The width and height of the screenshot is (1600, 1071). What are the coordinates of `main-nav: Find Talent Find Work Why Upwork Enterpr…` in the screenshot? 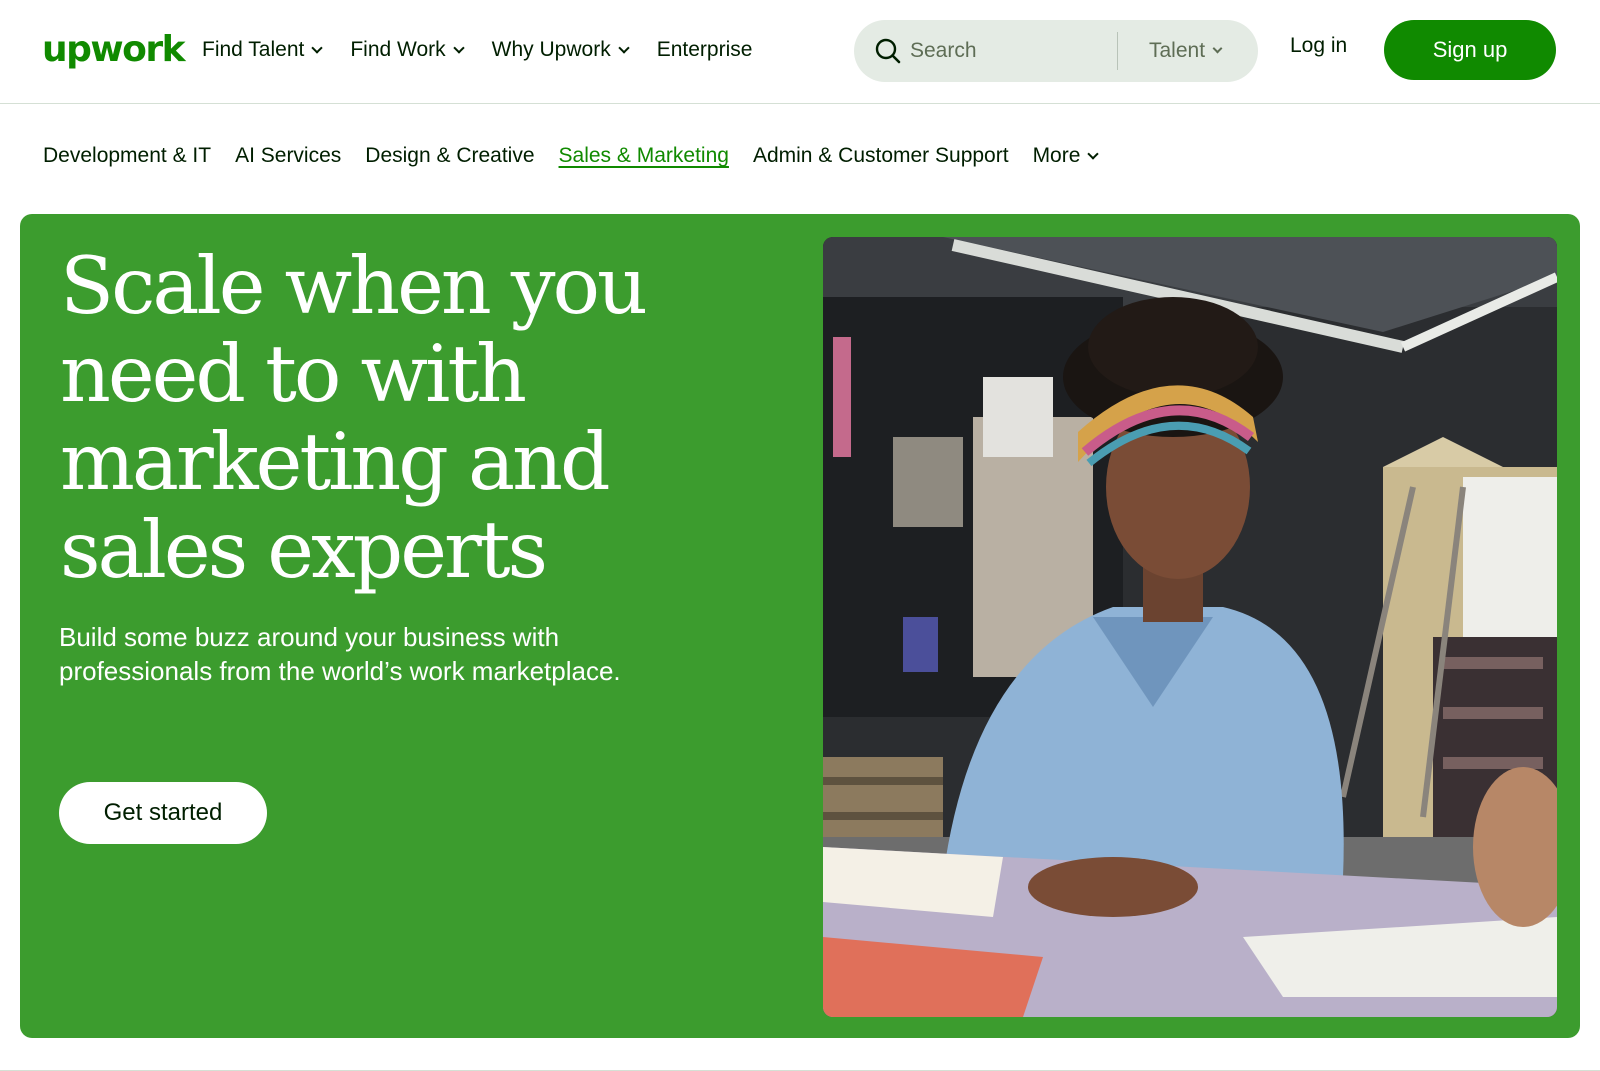 It's located at (491, 50).